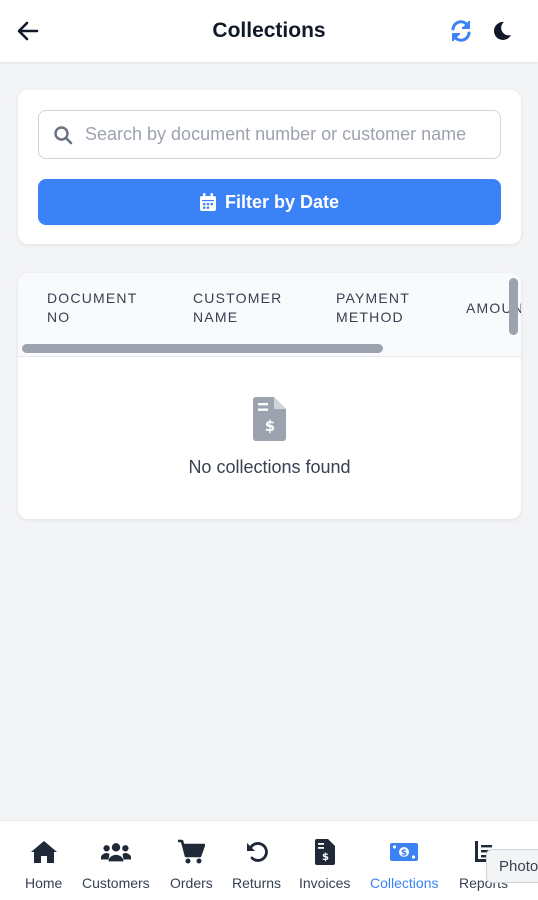  I want to click on home-icon, so click(43, 852).